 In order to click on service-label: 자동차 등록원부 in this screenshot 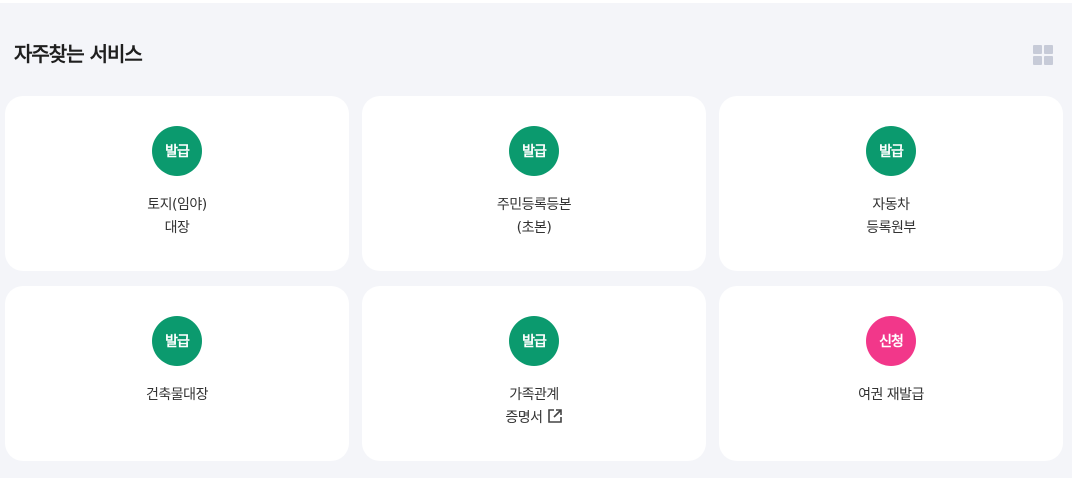, I will do `click(891, 217)`.